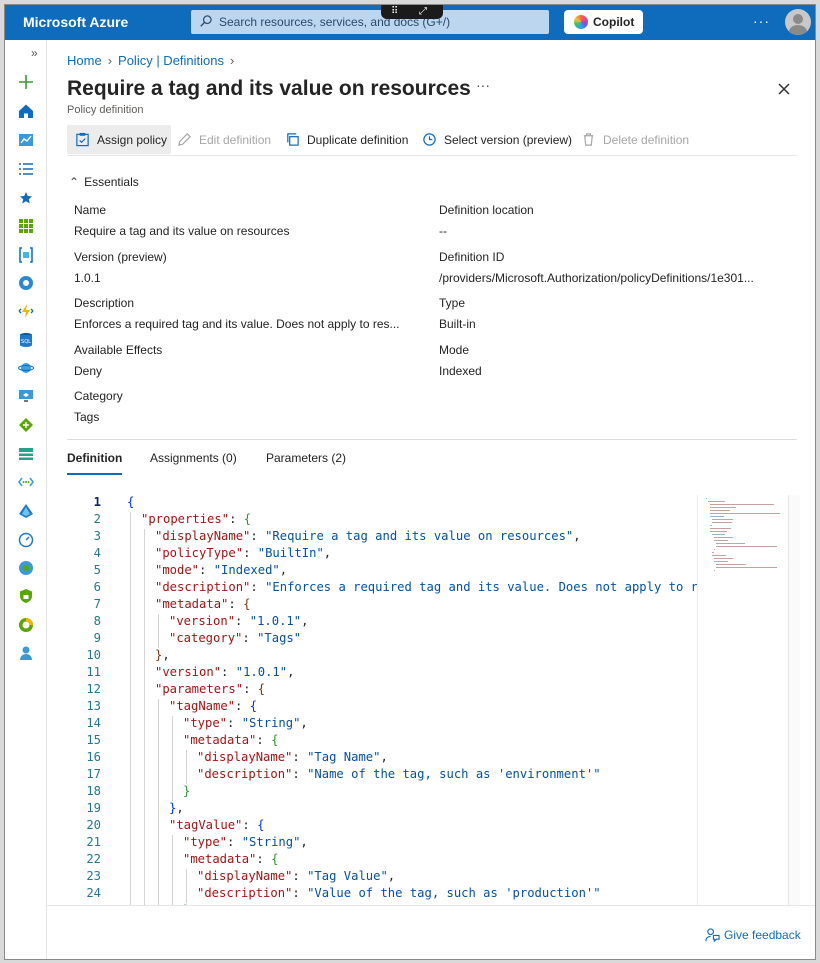 This screenshot has height=963, width=820. I want to click on tab-assignments: Assignments (0), so click(193, 462).